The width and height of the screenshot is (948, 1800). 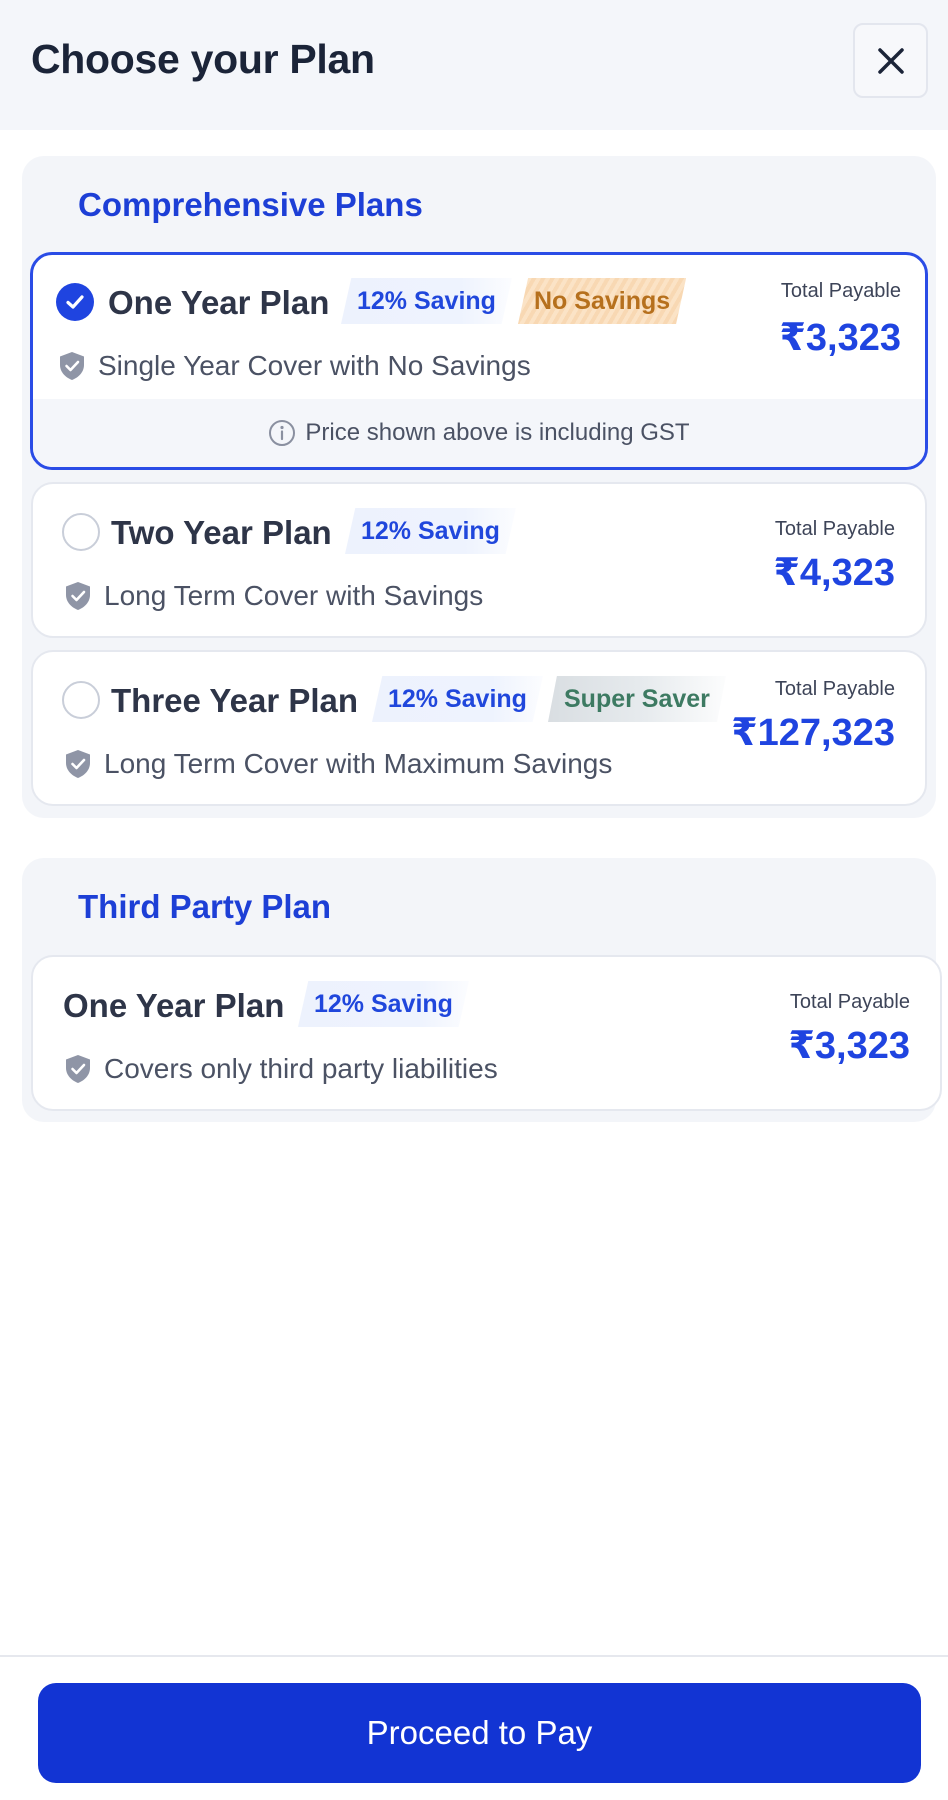 I want to click on plan-description: Long Term Cover with Savings, so click(x=273, y=596).